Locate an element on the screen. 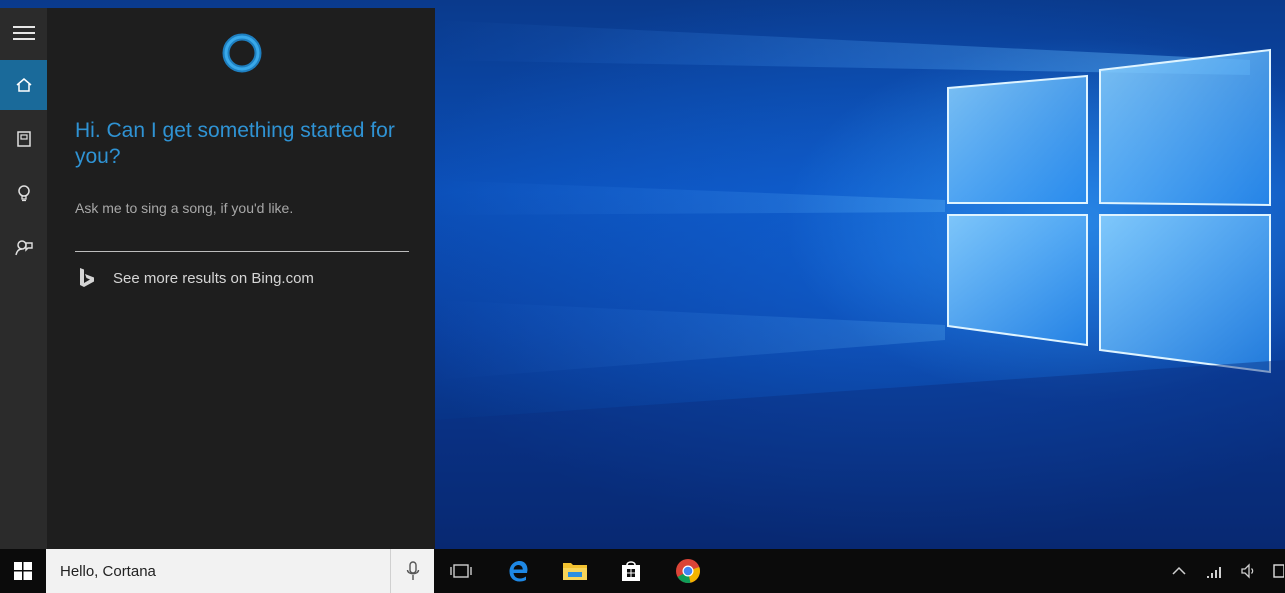 The height and width of the screenshot is (593, 1285). hamburger-menu-button is located at coordinates (23, 33).